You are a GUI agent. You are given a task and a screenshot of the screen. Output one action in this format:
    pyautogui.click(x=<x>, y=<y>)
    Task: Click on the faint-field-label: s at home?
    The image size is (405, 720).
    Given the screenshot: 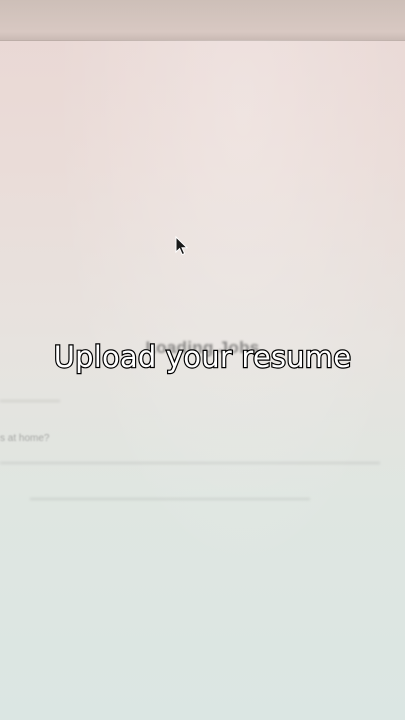 What is the action you would take?
    pyautogui.click(x=25, y=438)
    